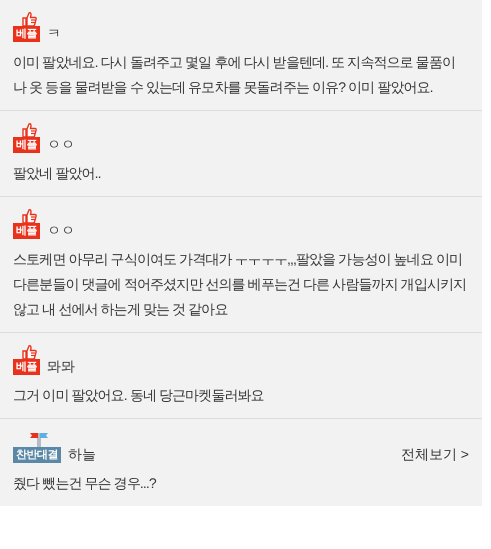  I want to click on comment-text: 줬다 뺐는건 무슨 경우...?, so click(85, 483).